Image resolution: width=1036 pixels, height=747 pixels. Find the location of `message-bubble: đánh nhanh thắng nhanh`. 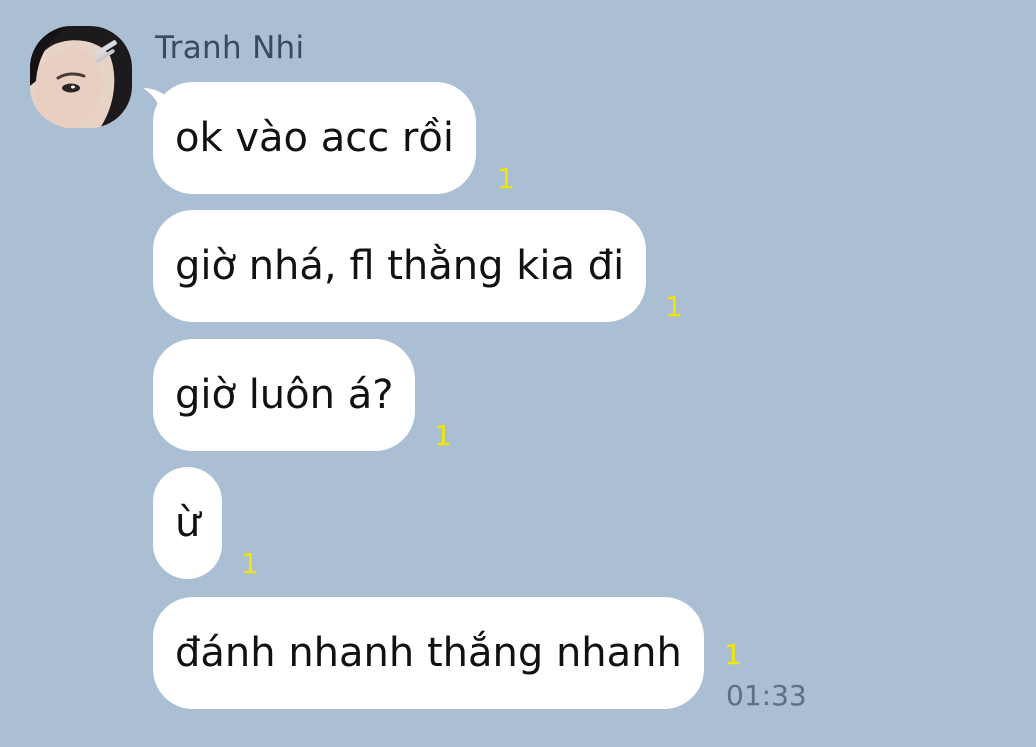

message-bubble: đánh nhanh thắng nhanh is located at coordinates (428, 653).